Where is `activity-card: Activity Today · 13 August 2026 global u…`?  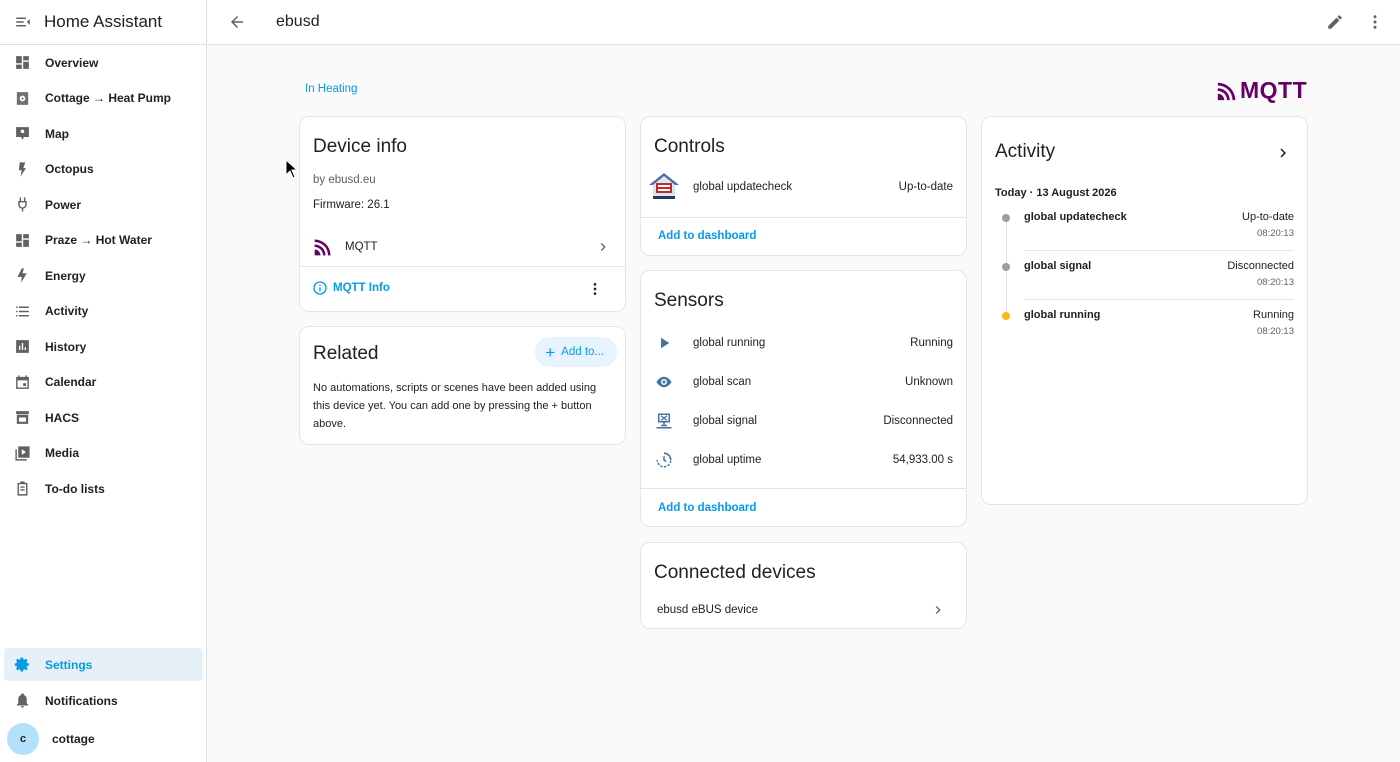 activity-card: Activity Today · 13 August 2026 global u… is located at coordinates (1144, 310).